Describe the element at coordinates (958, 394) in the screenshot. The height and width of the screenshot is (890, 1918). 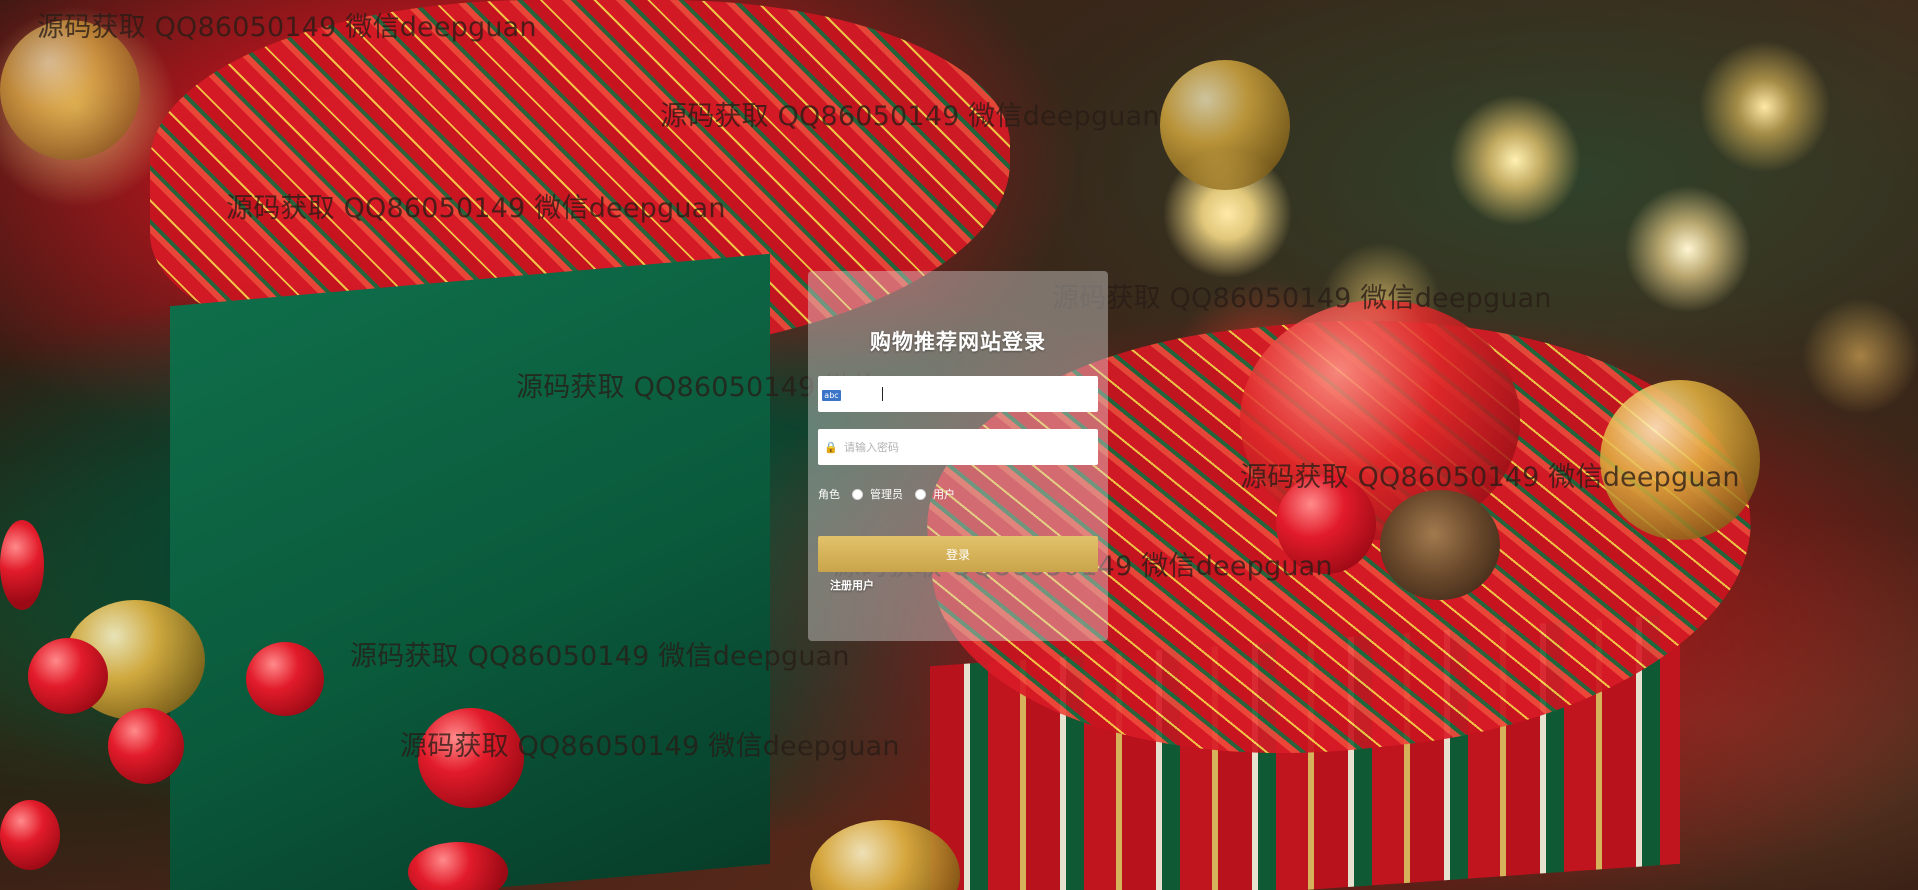
I see `username-field: abc` at that location.